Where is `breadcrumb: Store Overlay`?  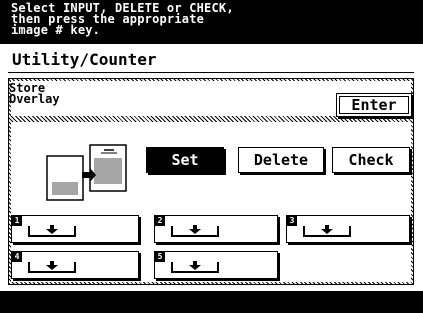 breadcrumb: Store Overlay is located at coordinates (34, 94).